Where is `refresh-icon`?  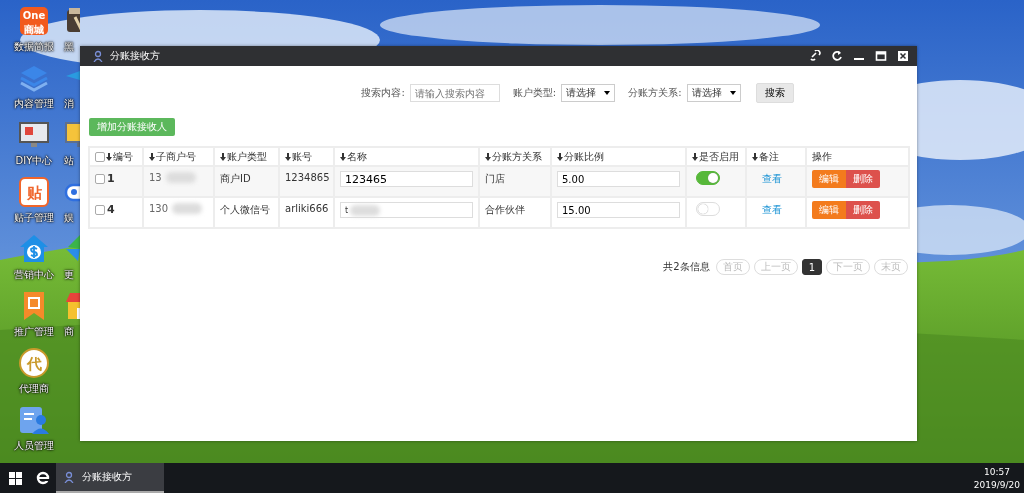
refresh-icon is located at coordinates (837, 56).